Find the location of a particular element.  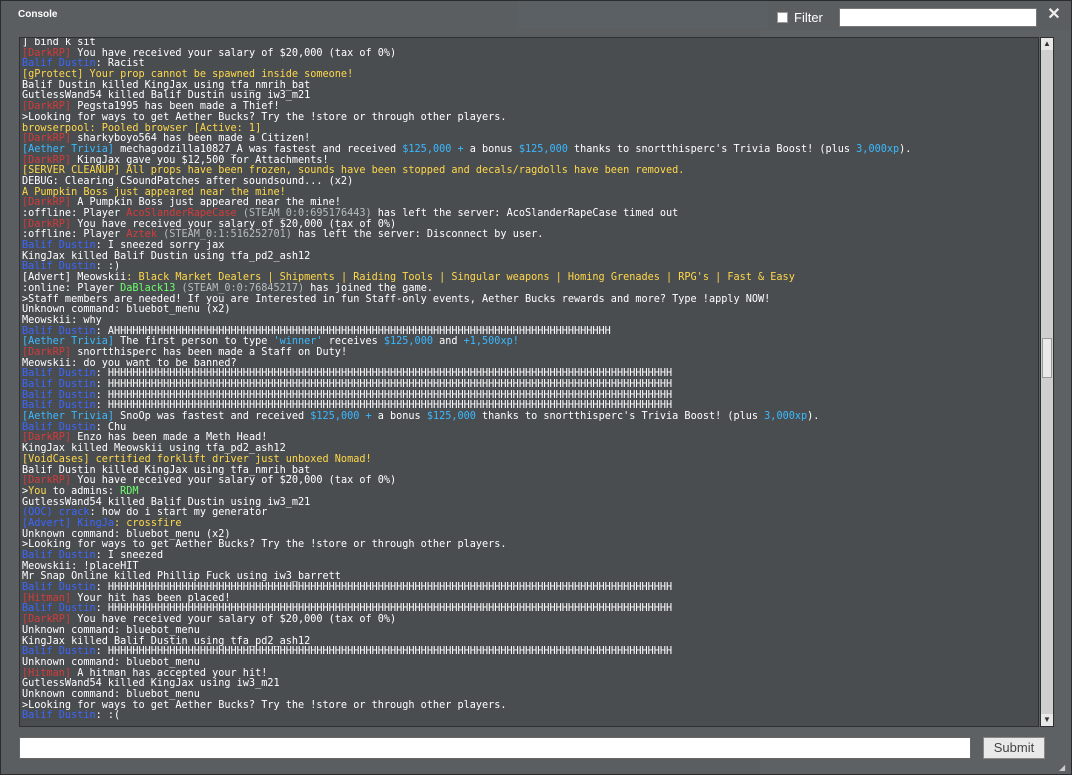

scrollbar-thumb is located at coordinates (1047, 358).